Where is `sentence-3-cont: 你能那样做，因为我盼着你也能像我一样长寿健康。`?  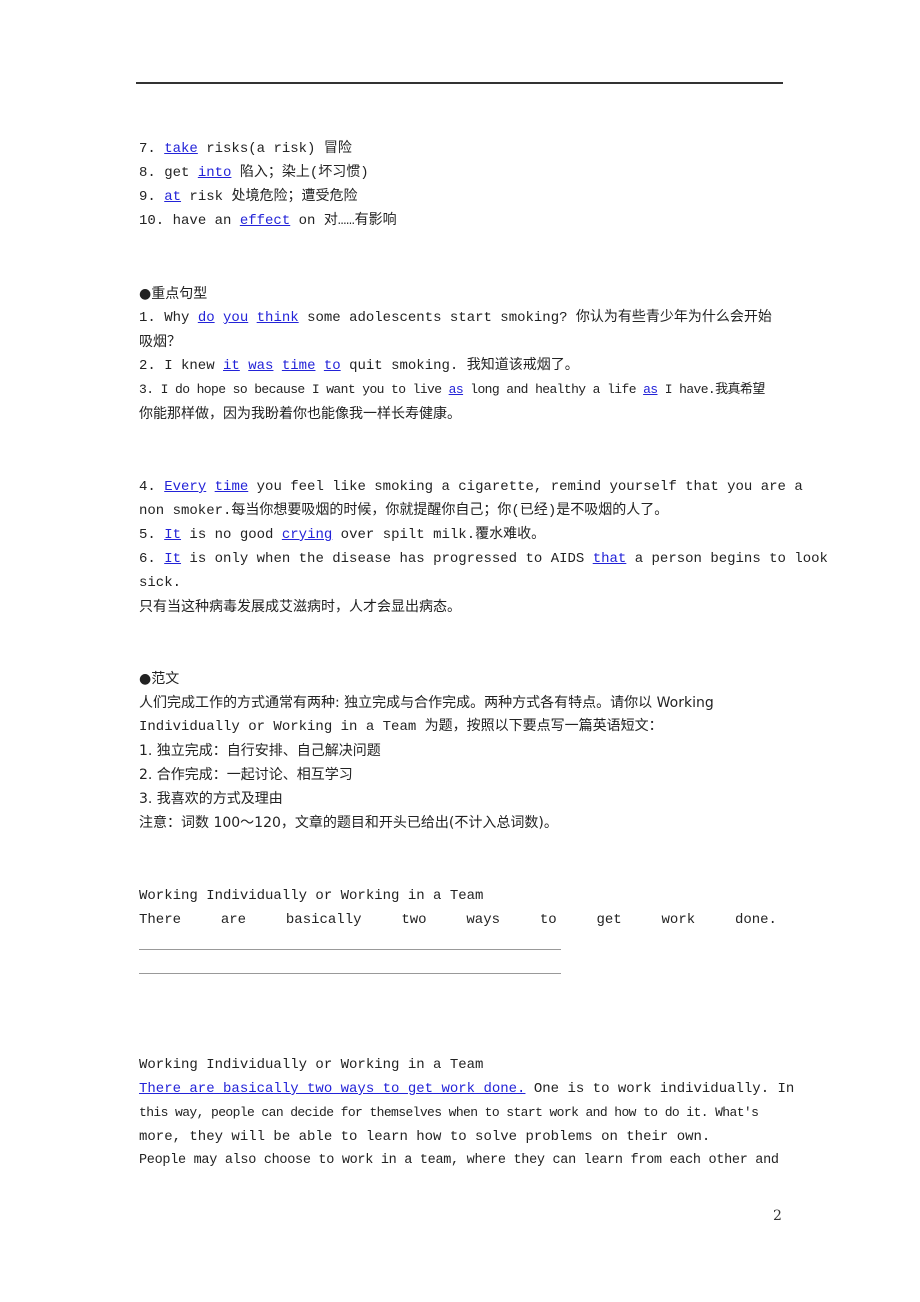
sentence-3-cont: 你能那样做，因为我盼着你也能像我一样长寿健康。 is located at coordinates (300, 414).